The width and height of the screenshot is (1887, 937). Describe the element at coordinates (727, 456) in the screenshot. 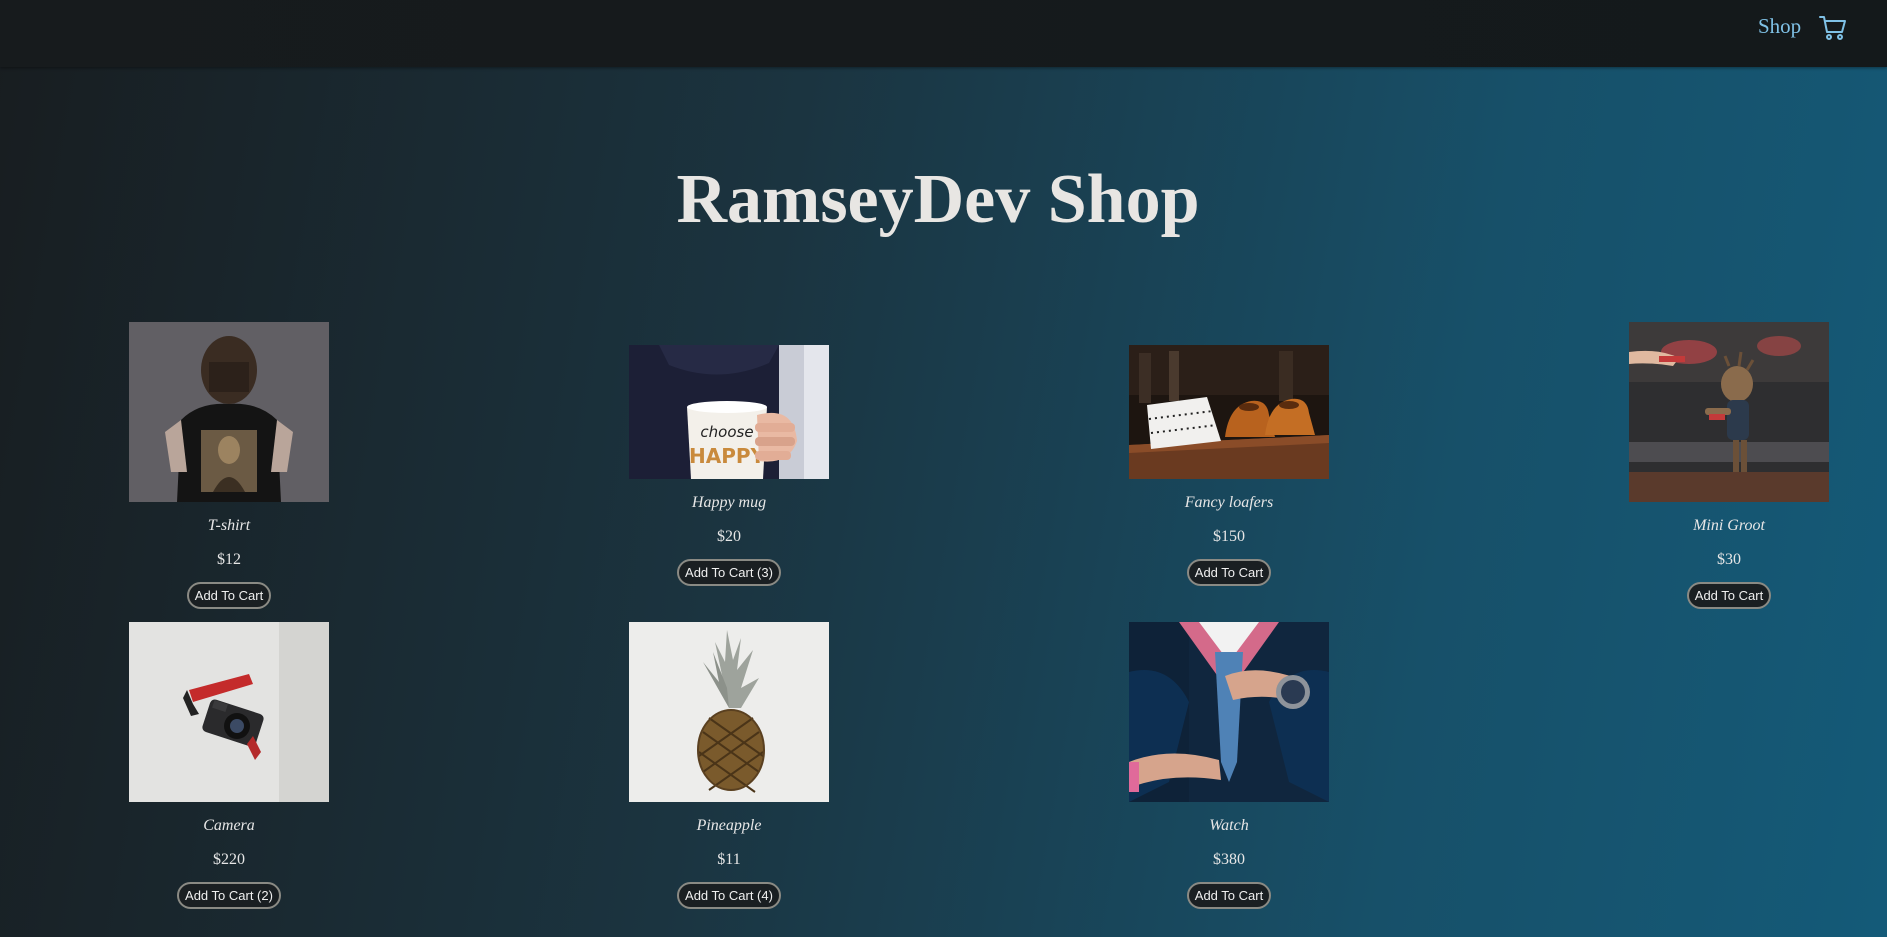

I see `svg-text: HAPPY` at that location.